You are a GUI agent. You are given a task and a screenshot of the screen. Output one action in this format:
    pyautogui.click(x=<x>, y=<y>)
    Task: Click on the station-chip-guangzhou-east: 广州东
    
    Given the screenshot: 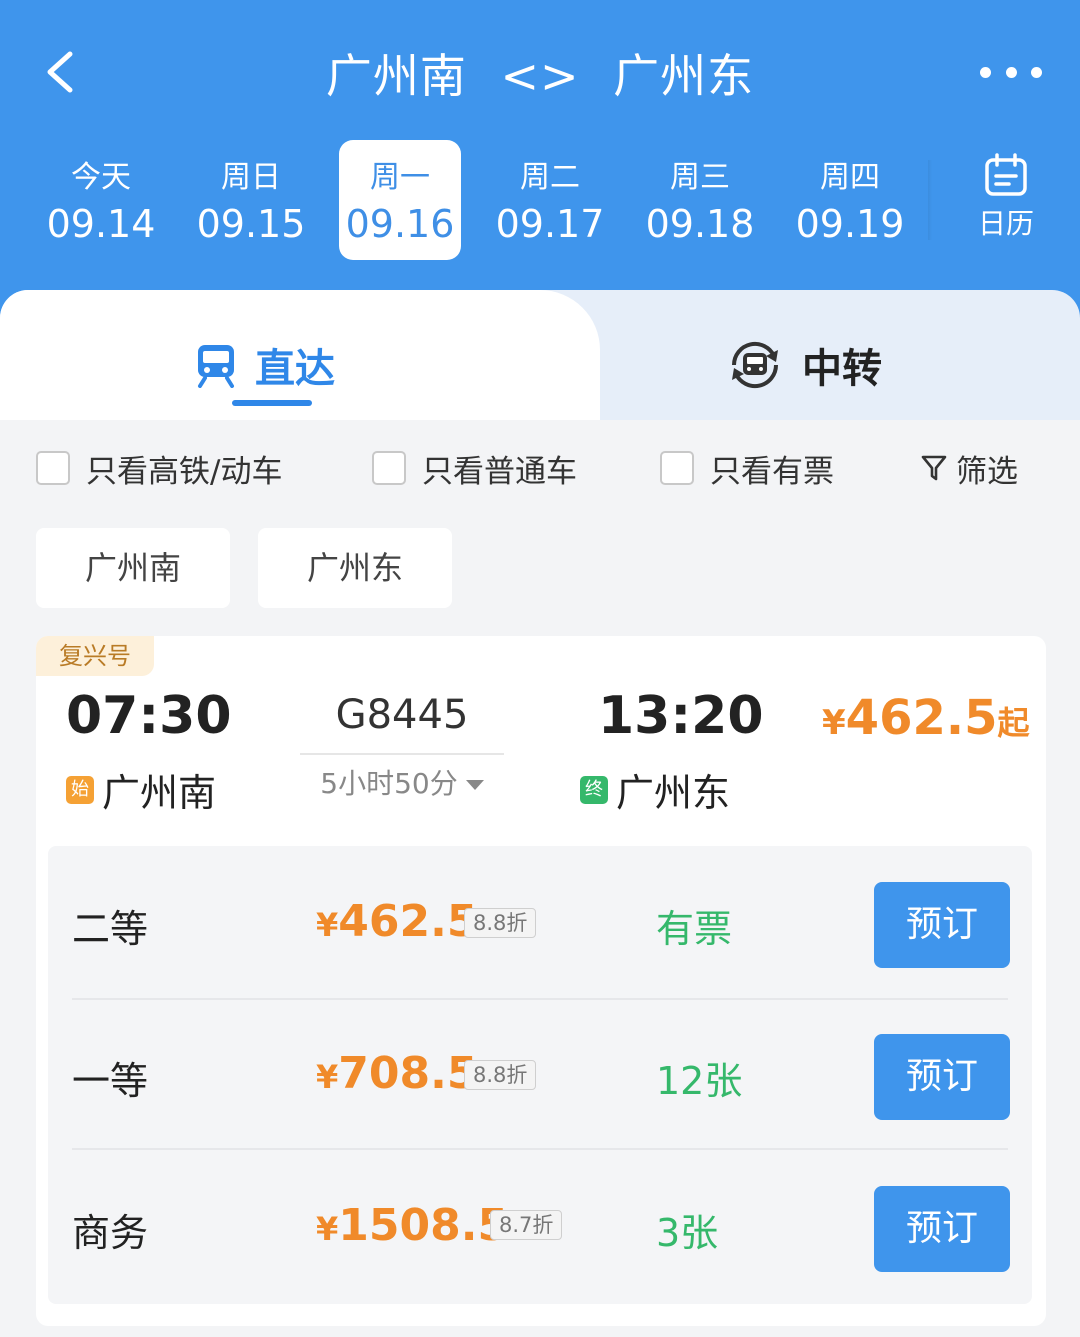 What is the action you would take?
    pyautogui.click(x=355, y=568)
    